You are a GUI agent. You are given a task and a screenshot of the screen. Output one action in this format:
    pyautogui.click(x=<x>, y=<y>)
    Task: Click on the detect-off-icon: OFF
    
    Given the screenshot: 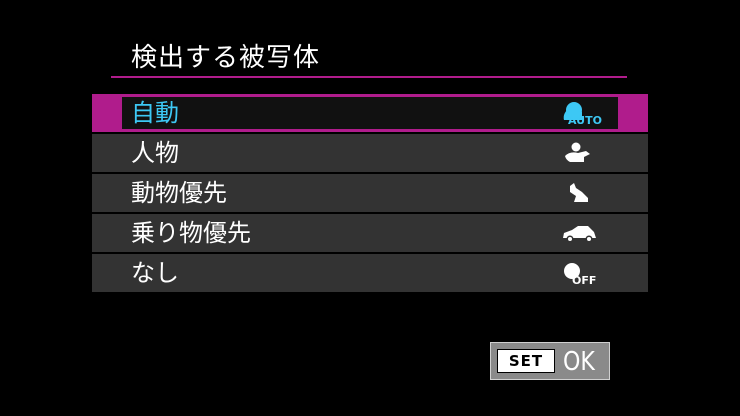 What is the action you would take?
    pyautogui.click(x=582, y=273)
    